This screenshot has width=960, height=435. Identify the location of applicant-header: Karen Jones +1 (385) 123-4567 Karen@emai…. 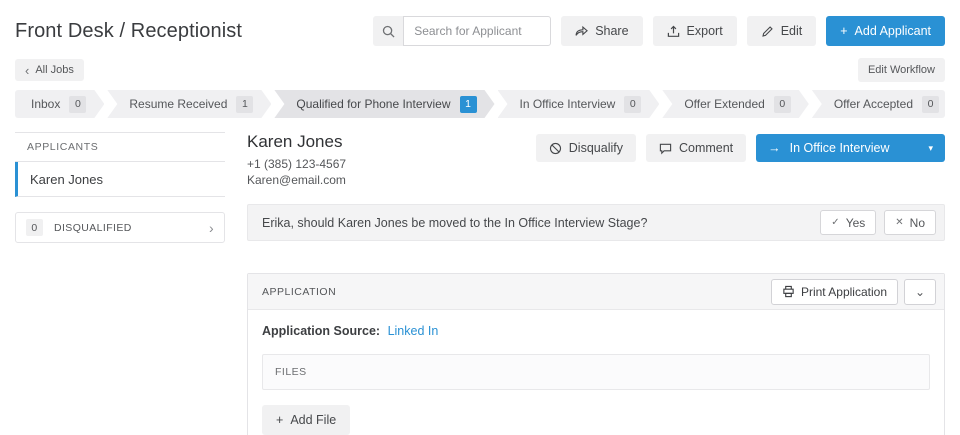
(596, 160).